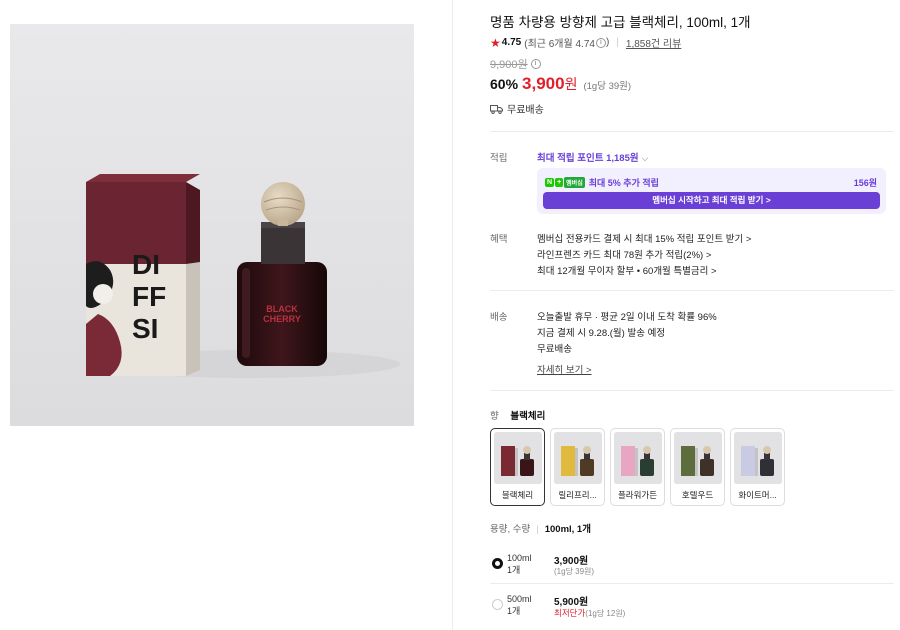  Describe the element at coordinates (627, 317) in the screenshot. I see `delivery-status: 오늘출발 휴무 · 평균 2일 이내 도착 확률 96%` at that location.